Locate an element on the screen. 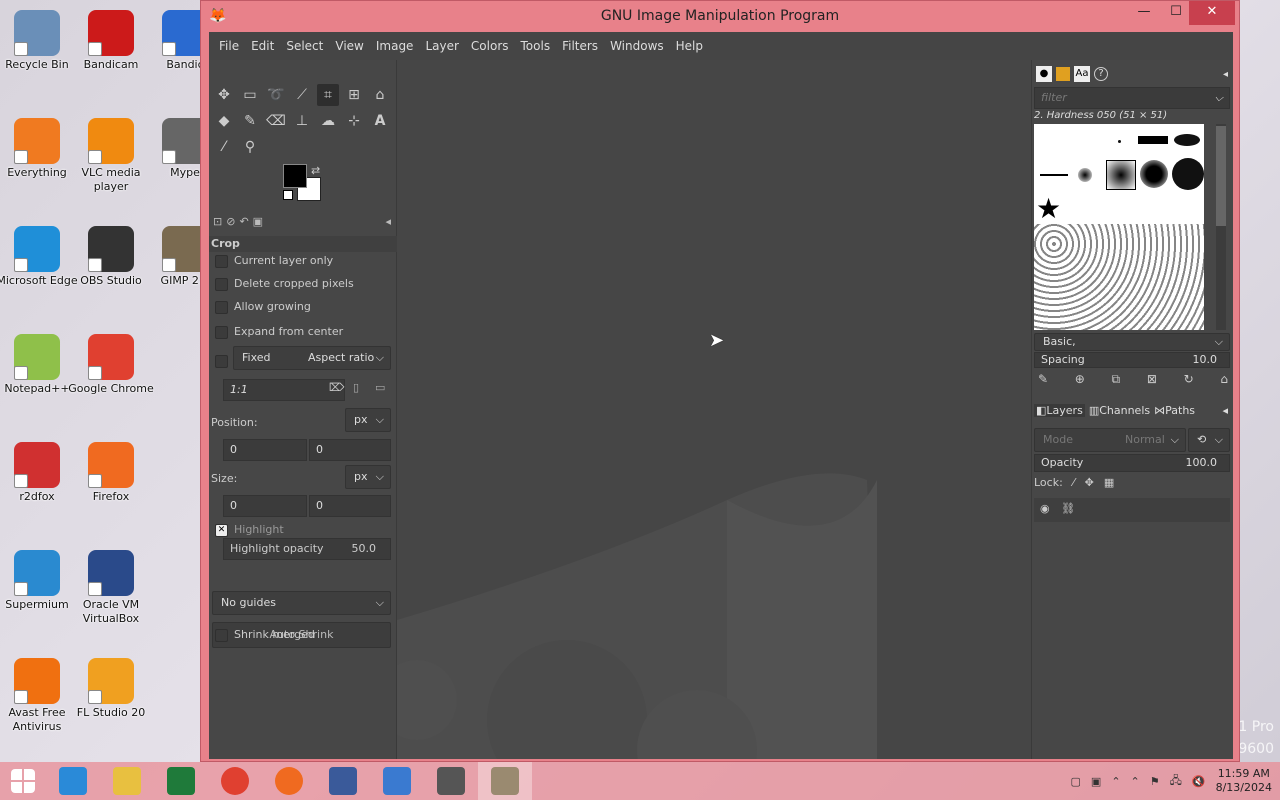 This screenshot has width=1280, height=800. smudge-tool-icon: ☁ is located at coordinates (328, 121).